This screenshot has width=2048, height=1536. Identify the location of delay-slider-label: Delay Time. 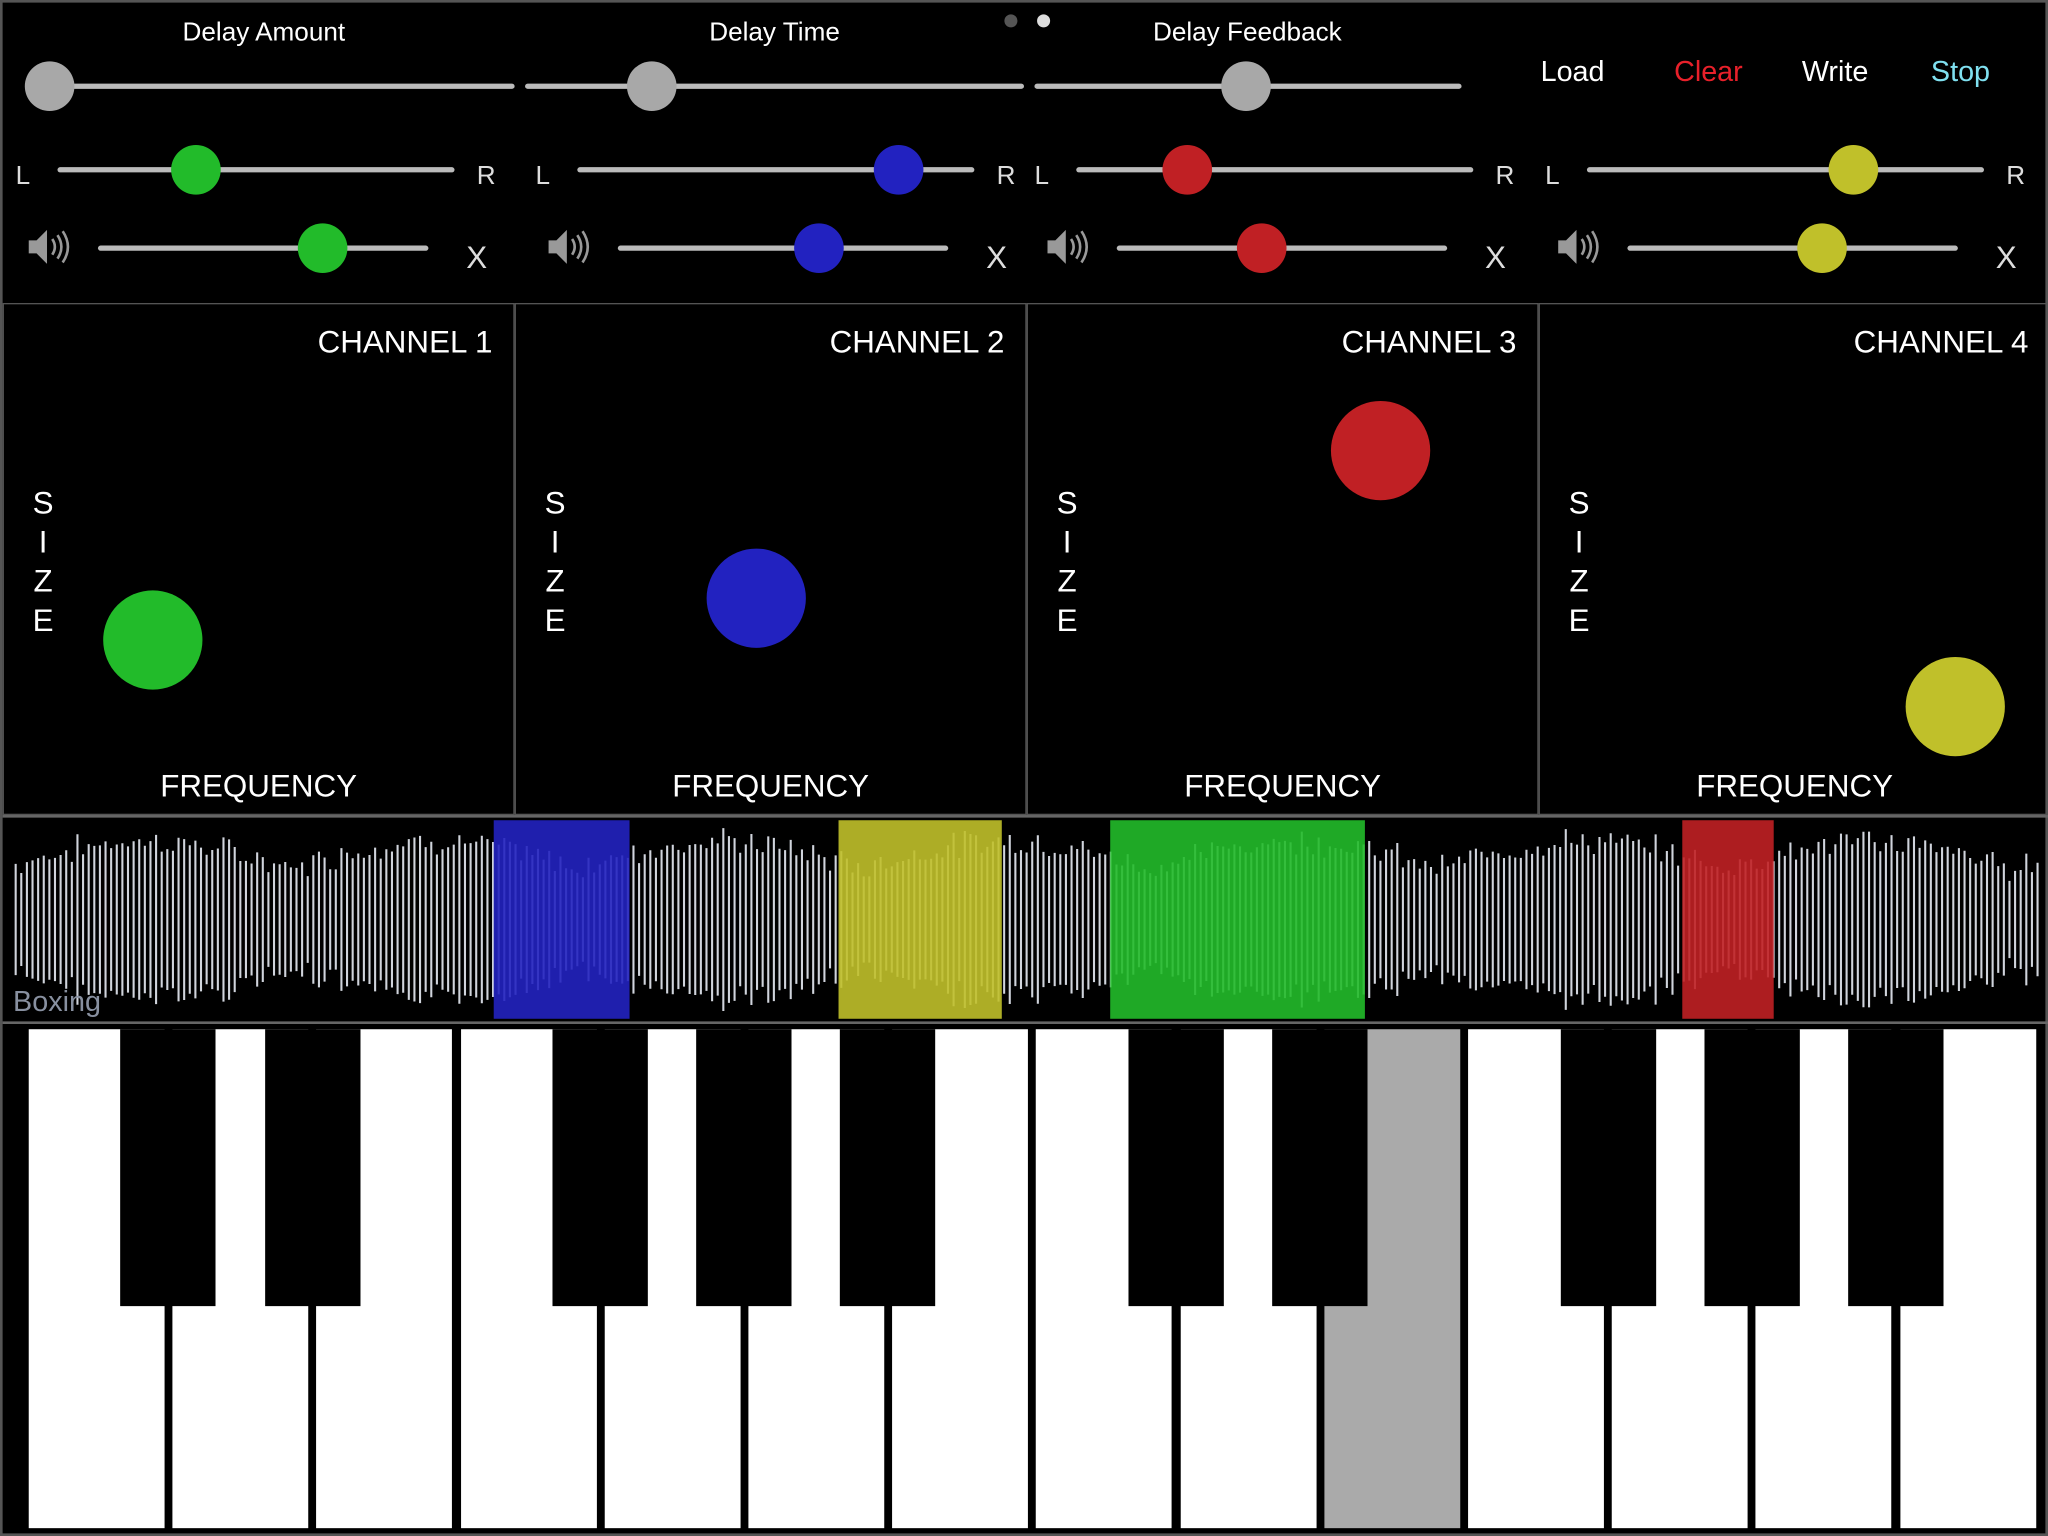
(774, 33).